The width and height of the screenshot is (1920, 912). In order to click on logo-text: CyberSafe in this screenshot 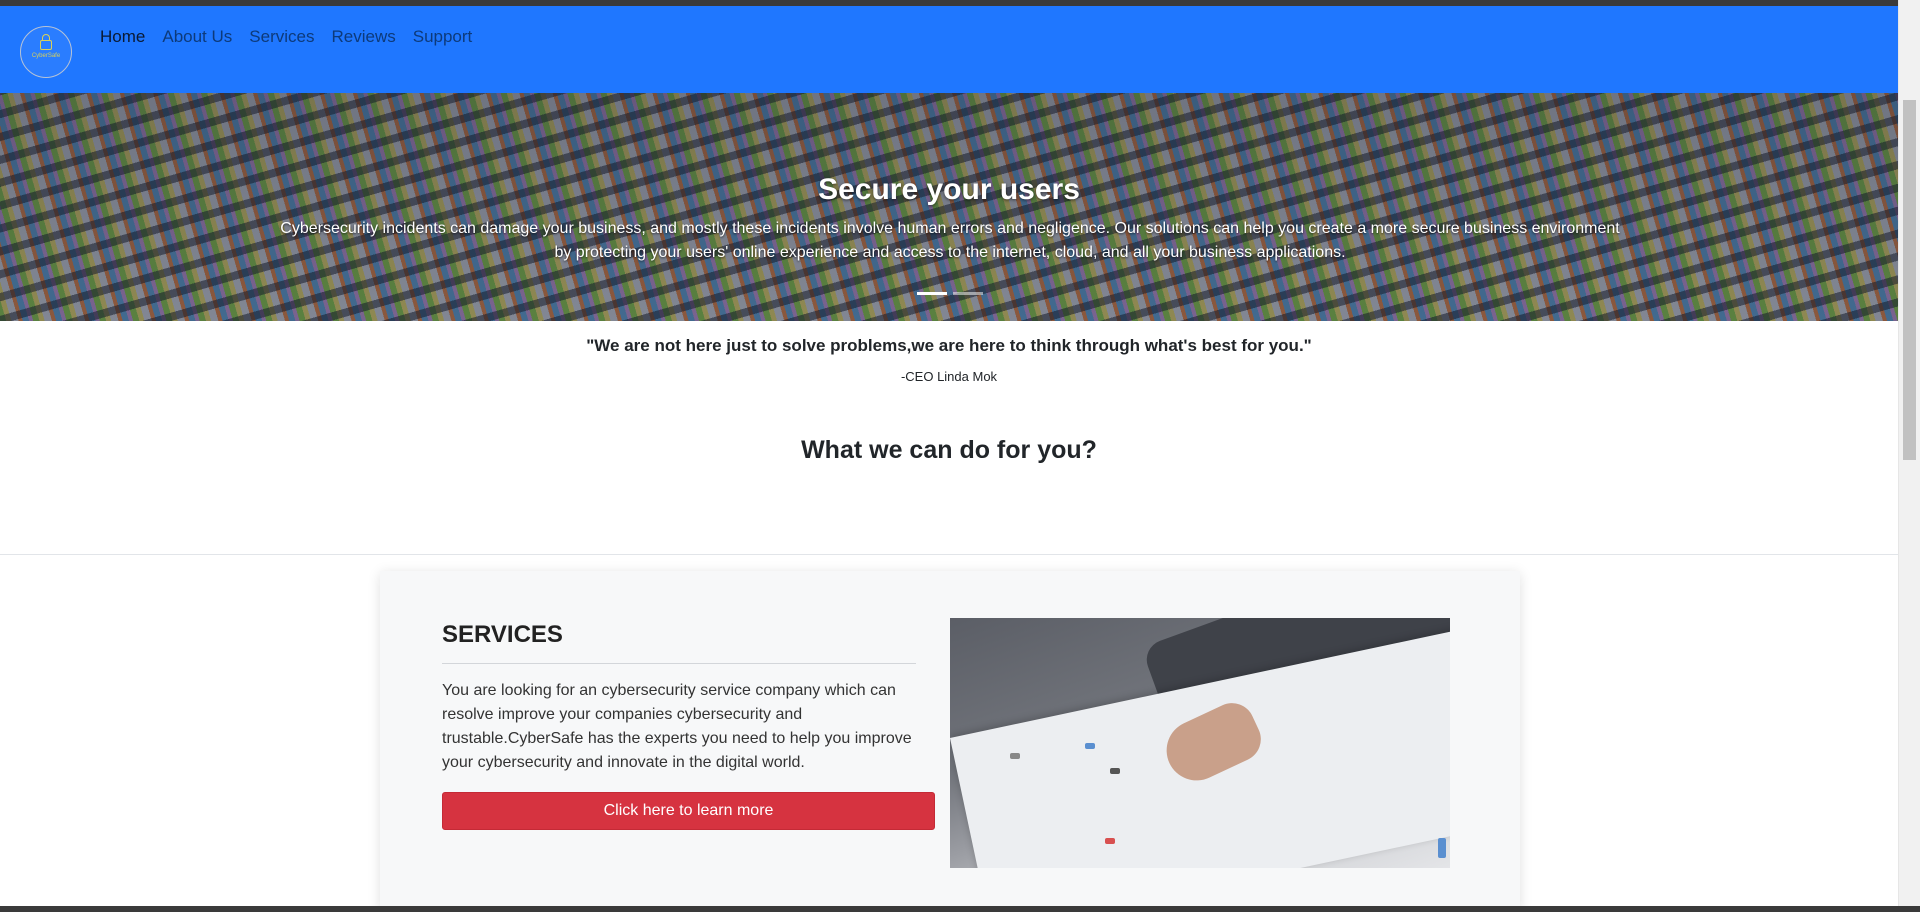, I will do `click(46, 55)`.